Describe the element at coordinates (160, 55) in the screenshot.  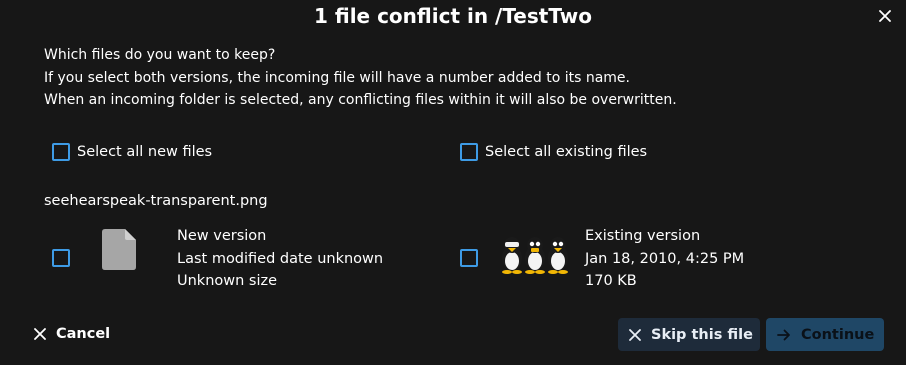
I see `intro-line-1: Which files do you want to keep?` at that location.